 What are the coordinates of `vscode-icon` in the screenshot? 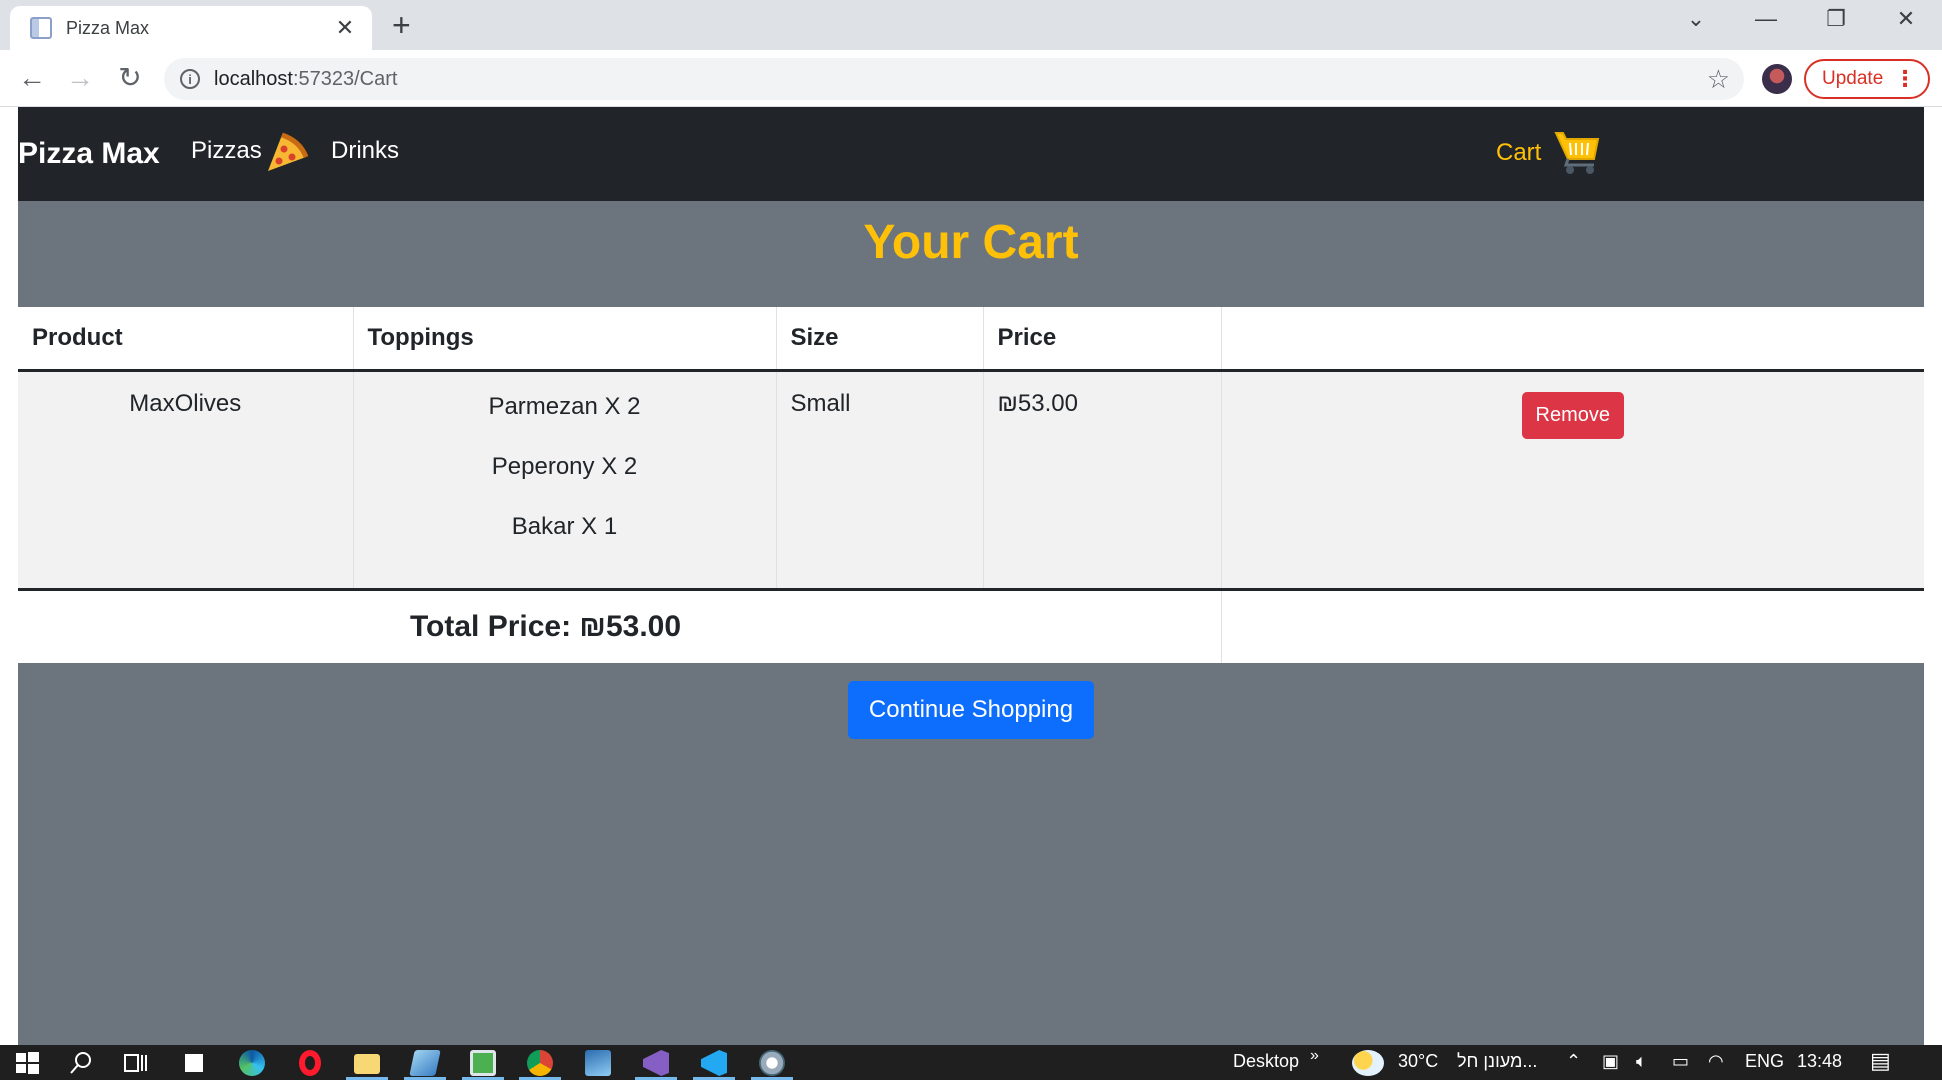 It's located at (714, 1063).